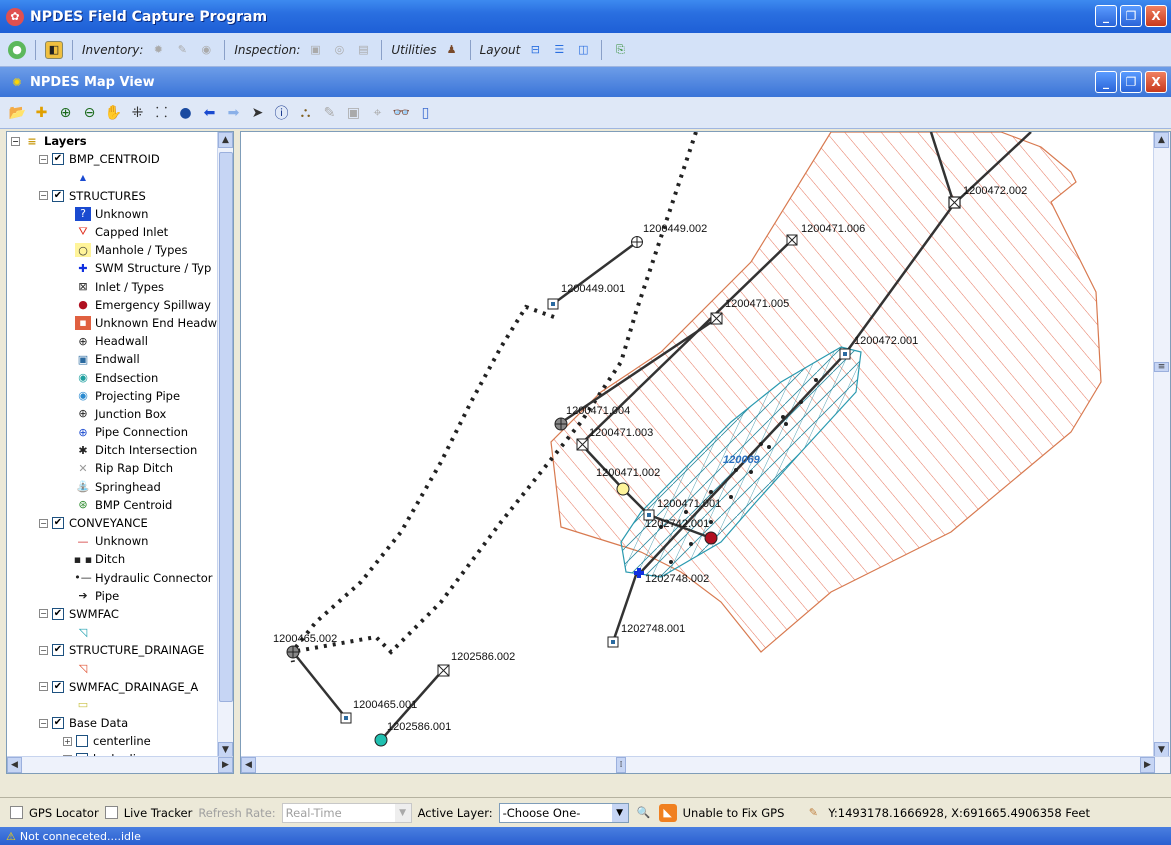 The image size is (1171, 845). I want to click on layer-group-structure-drainage: − ✔ STRUCTURE_DRAINAGE, so click(113, 650).